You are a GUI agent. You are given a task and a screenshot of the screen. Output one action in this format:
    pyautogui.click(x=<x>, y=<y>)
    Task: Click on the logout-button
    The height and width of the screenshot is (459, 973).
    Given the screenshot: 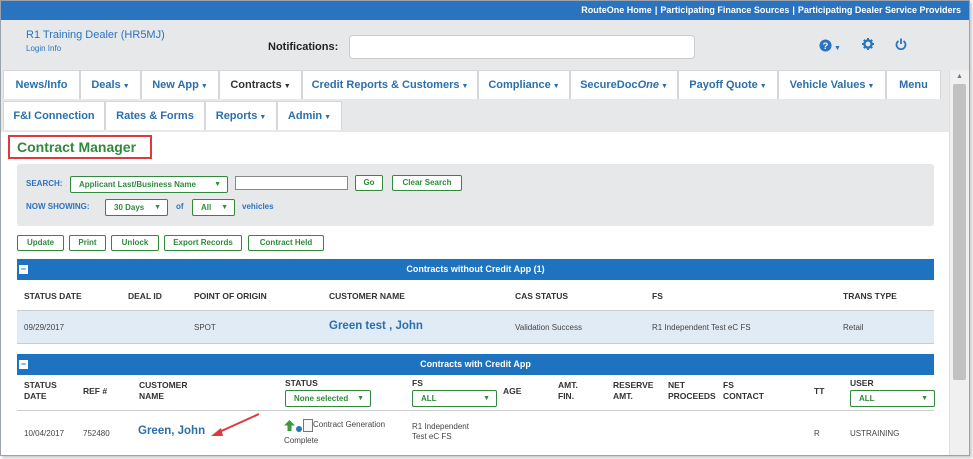 What is the action you would take?
    pyautogui.click(x=901, y=45)
    